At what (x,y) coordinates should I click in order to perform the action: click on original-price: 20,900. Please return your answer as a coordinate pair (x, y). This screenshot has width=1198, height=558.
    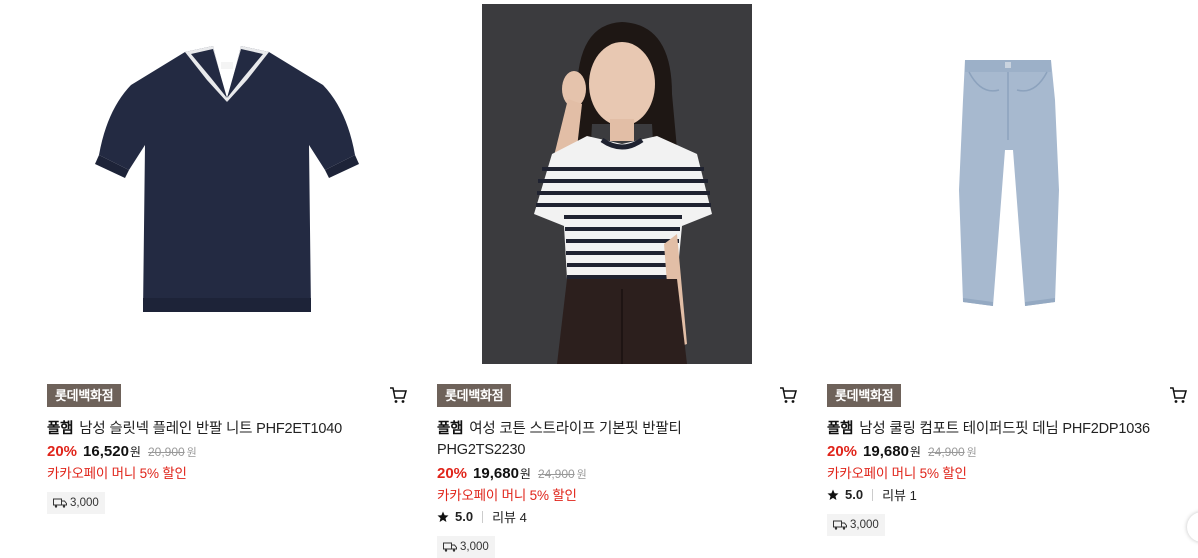
    Looking at the image, I should click on (166, 452).